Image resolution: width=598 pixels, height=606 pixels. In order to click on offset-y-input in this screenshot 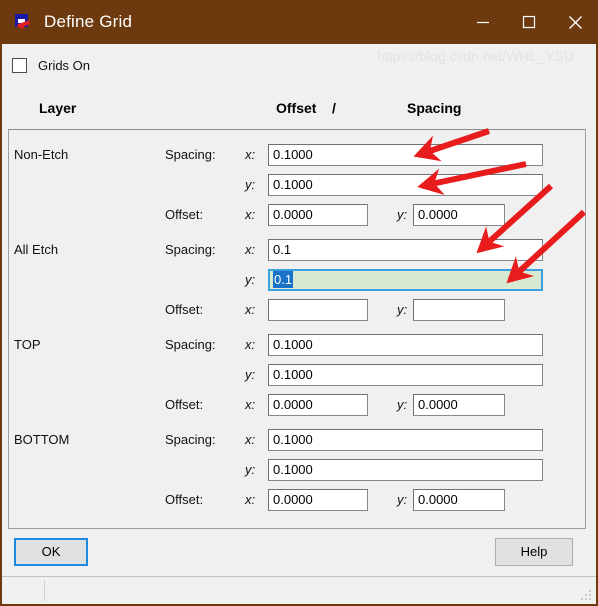, I will do `click(459, 310)`.